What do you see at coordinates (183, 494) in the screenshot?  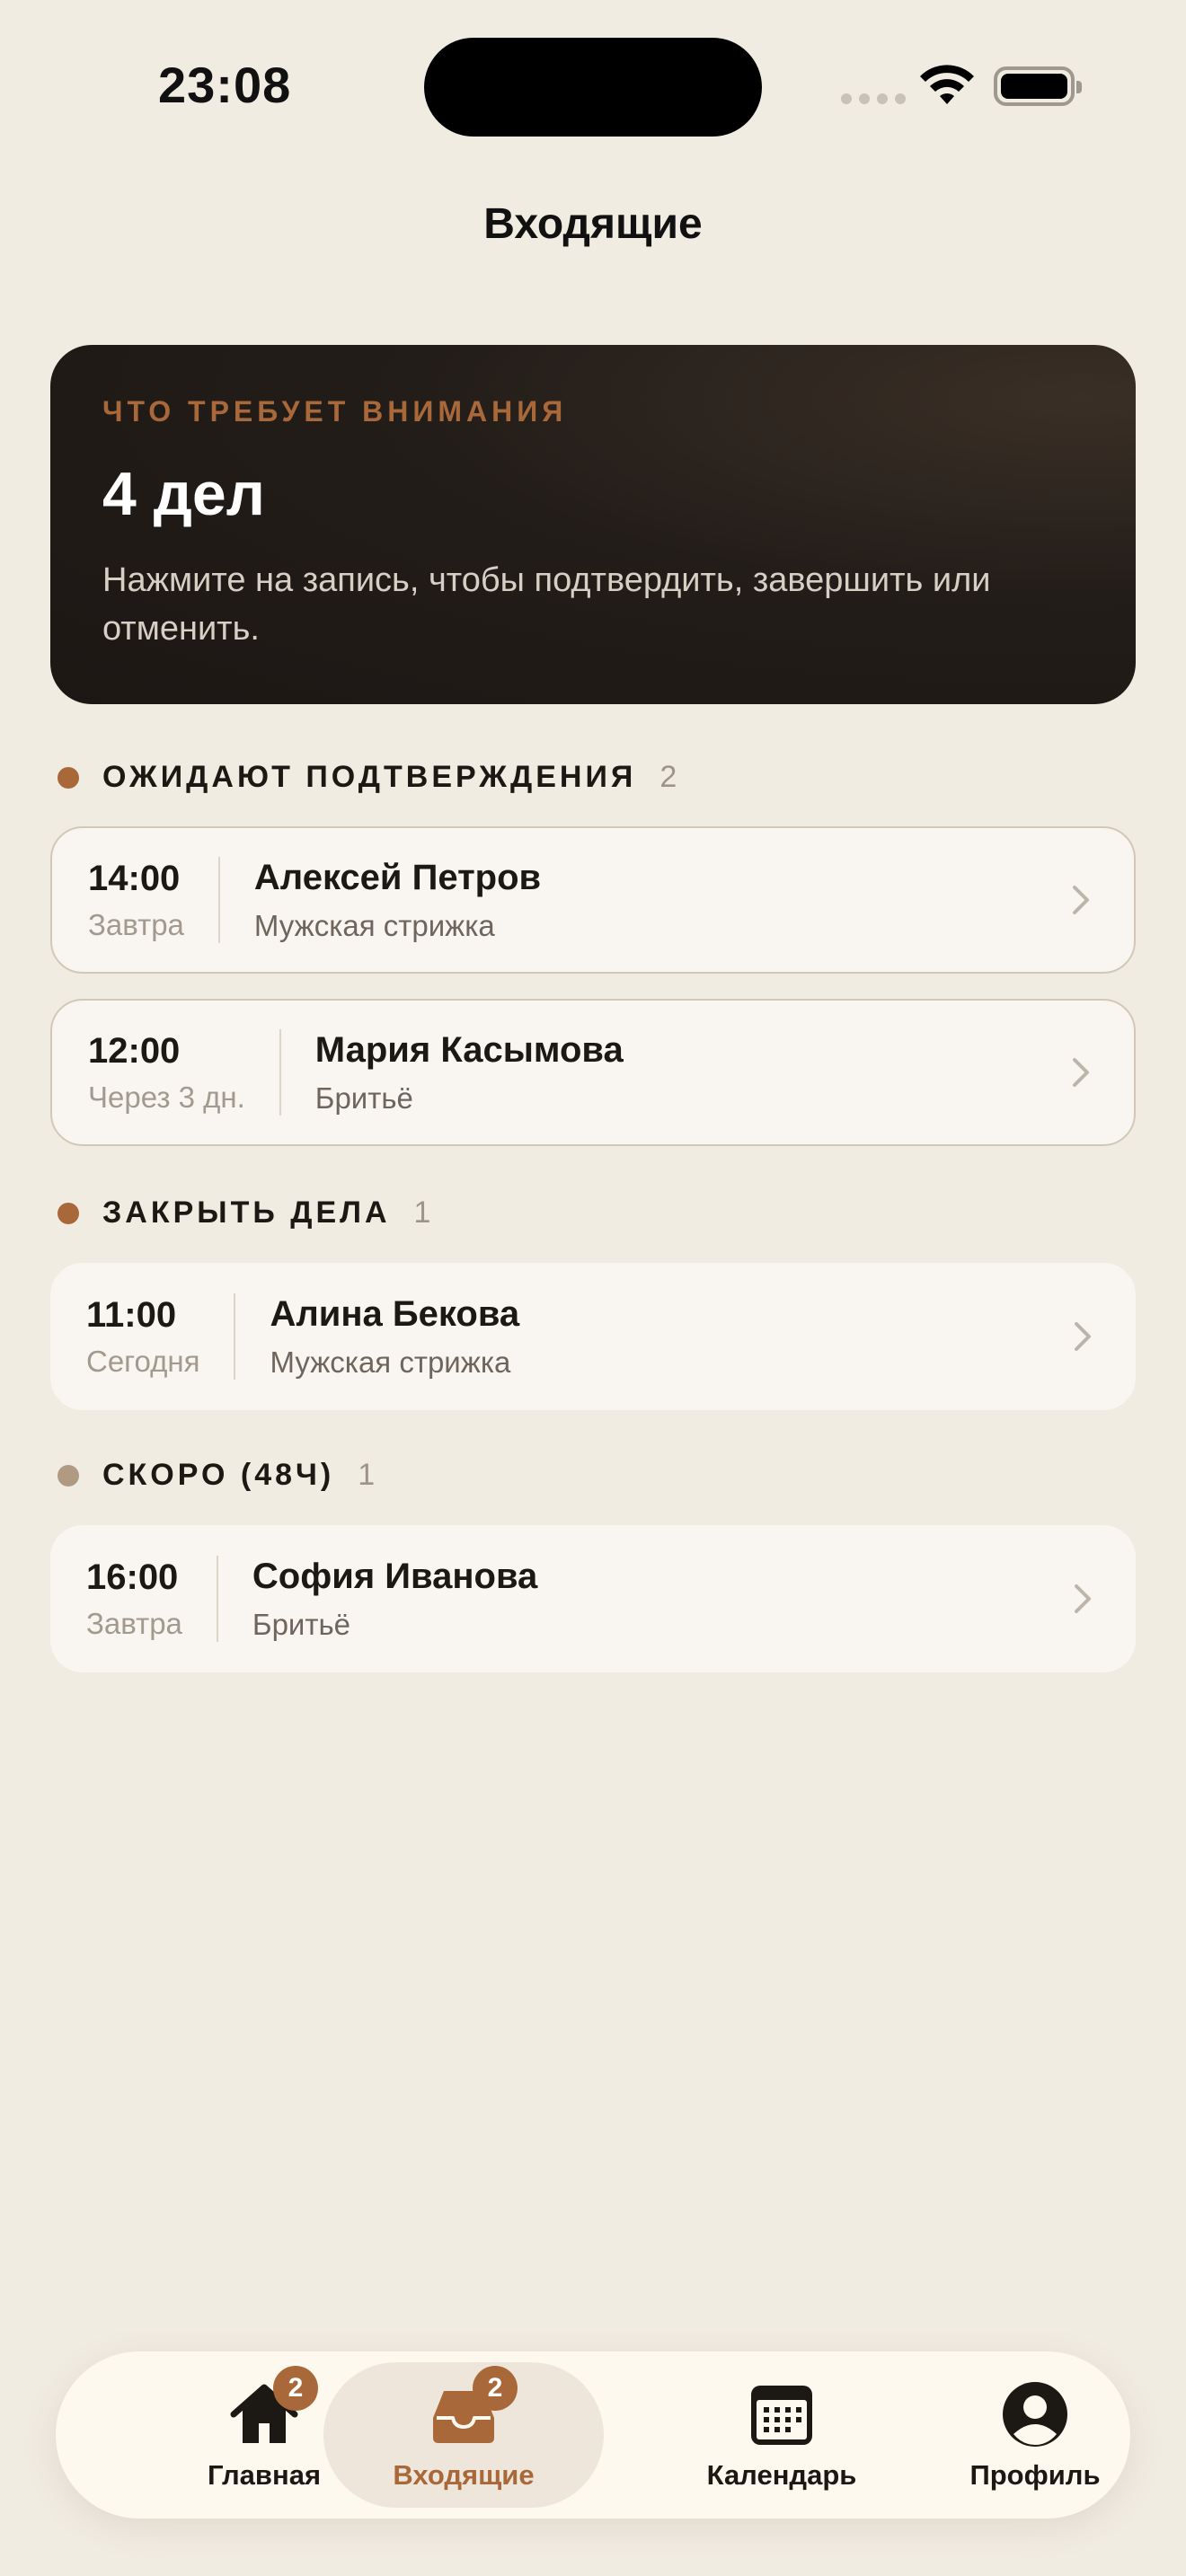 I see `attention-count: 4 дел` at bounding box center [183, 494].